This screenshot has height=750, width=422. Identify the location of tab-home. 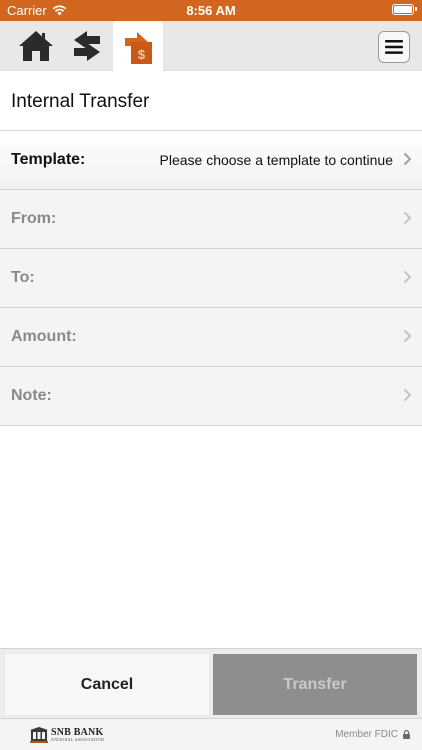
(36, 46).